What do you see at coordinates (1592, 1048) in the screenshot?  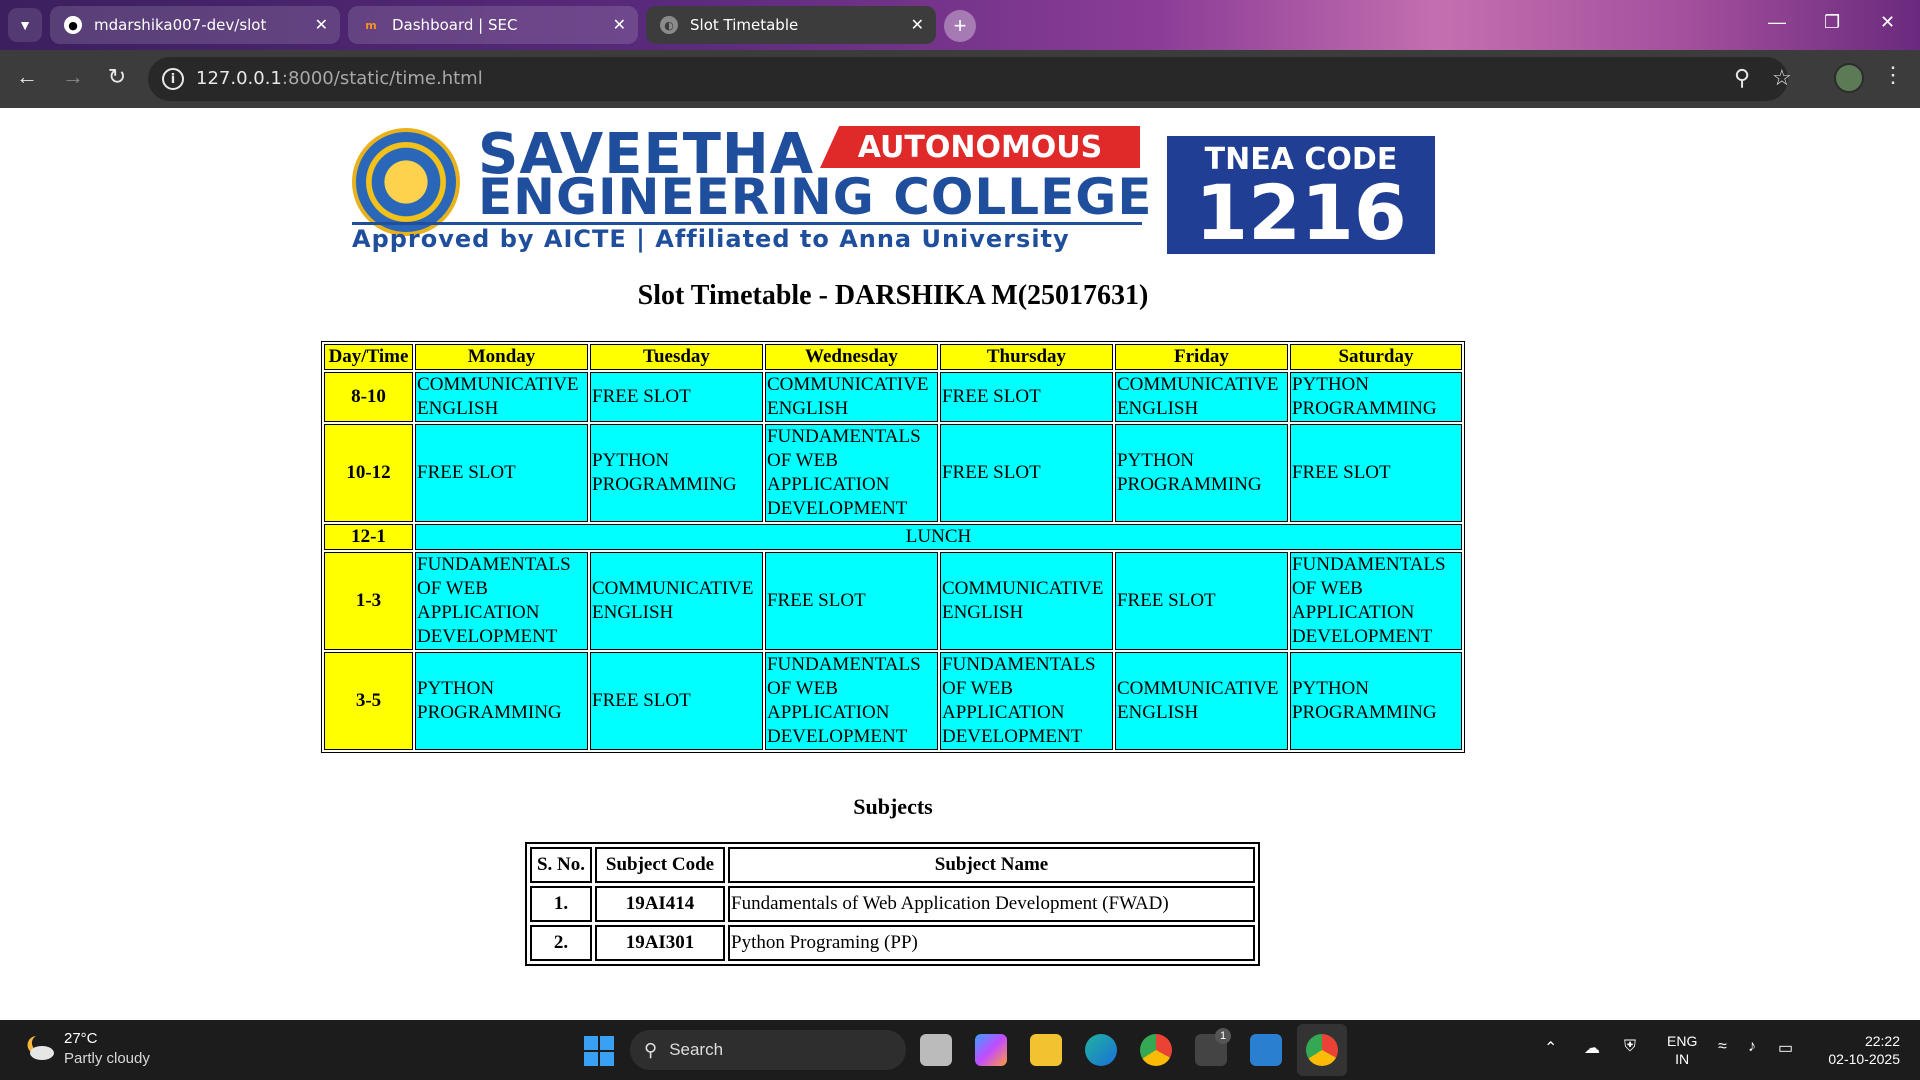 I see `onedrive-icon: ☁` at bounding box center [1592, 1048].